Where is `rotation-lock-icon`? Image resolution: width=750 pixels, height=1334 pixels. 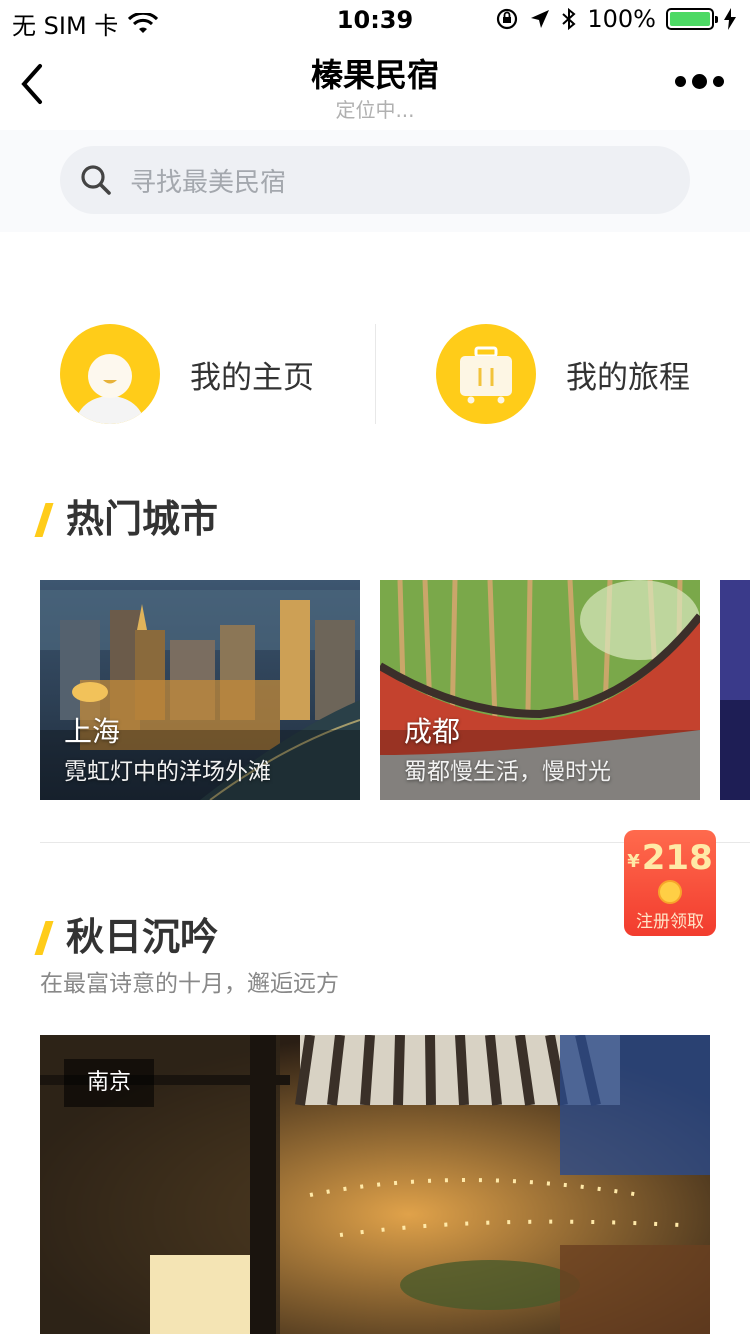
rotation-lock-icon is located at coordinates (507, 19).